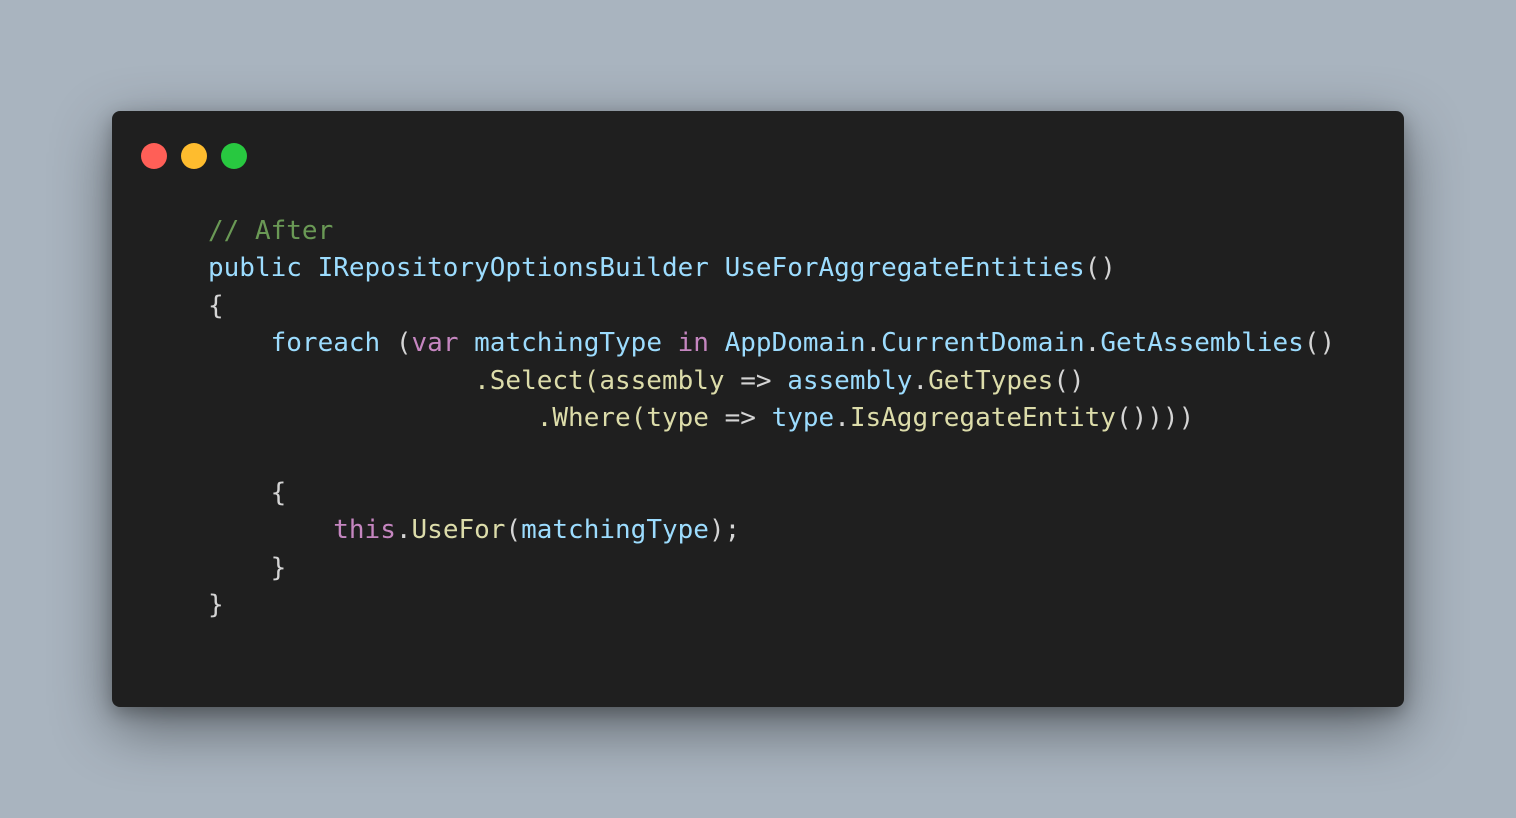 This screenshot has height=818, width=1516. Describe the element at coordinates (983, 343) in the screenshot. I see `code-token: CurrentDomain` at that location.